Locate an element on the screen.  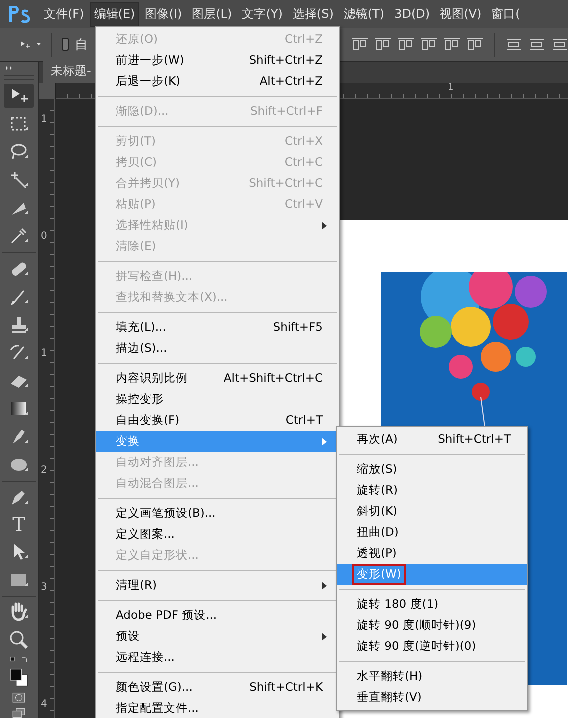
menu-bar-item: 滤镜(T) is located at coordinates (364, 14).